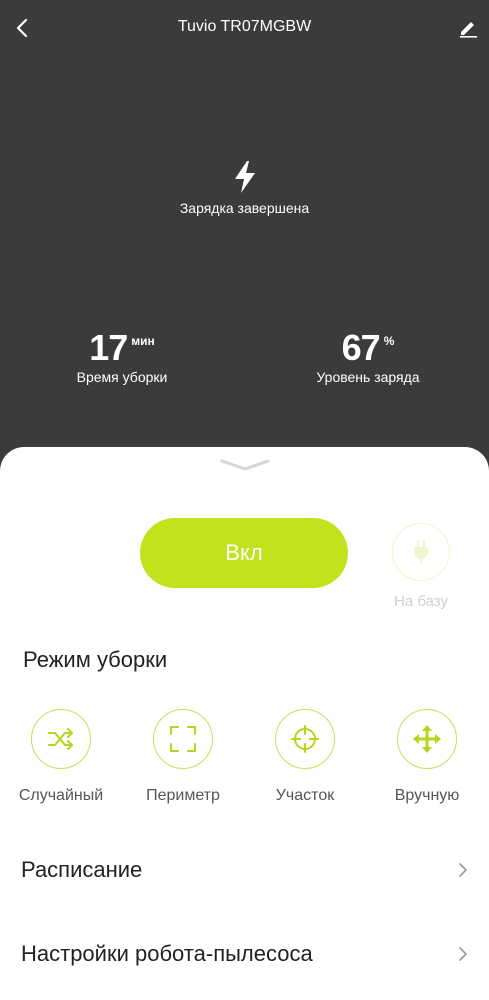 This screenshot has width=489, height=1000. I want to click on battery-level-value: 67, so click(361, 347).